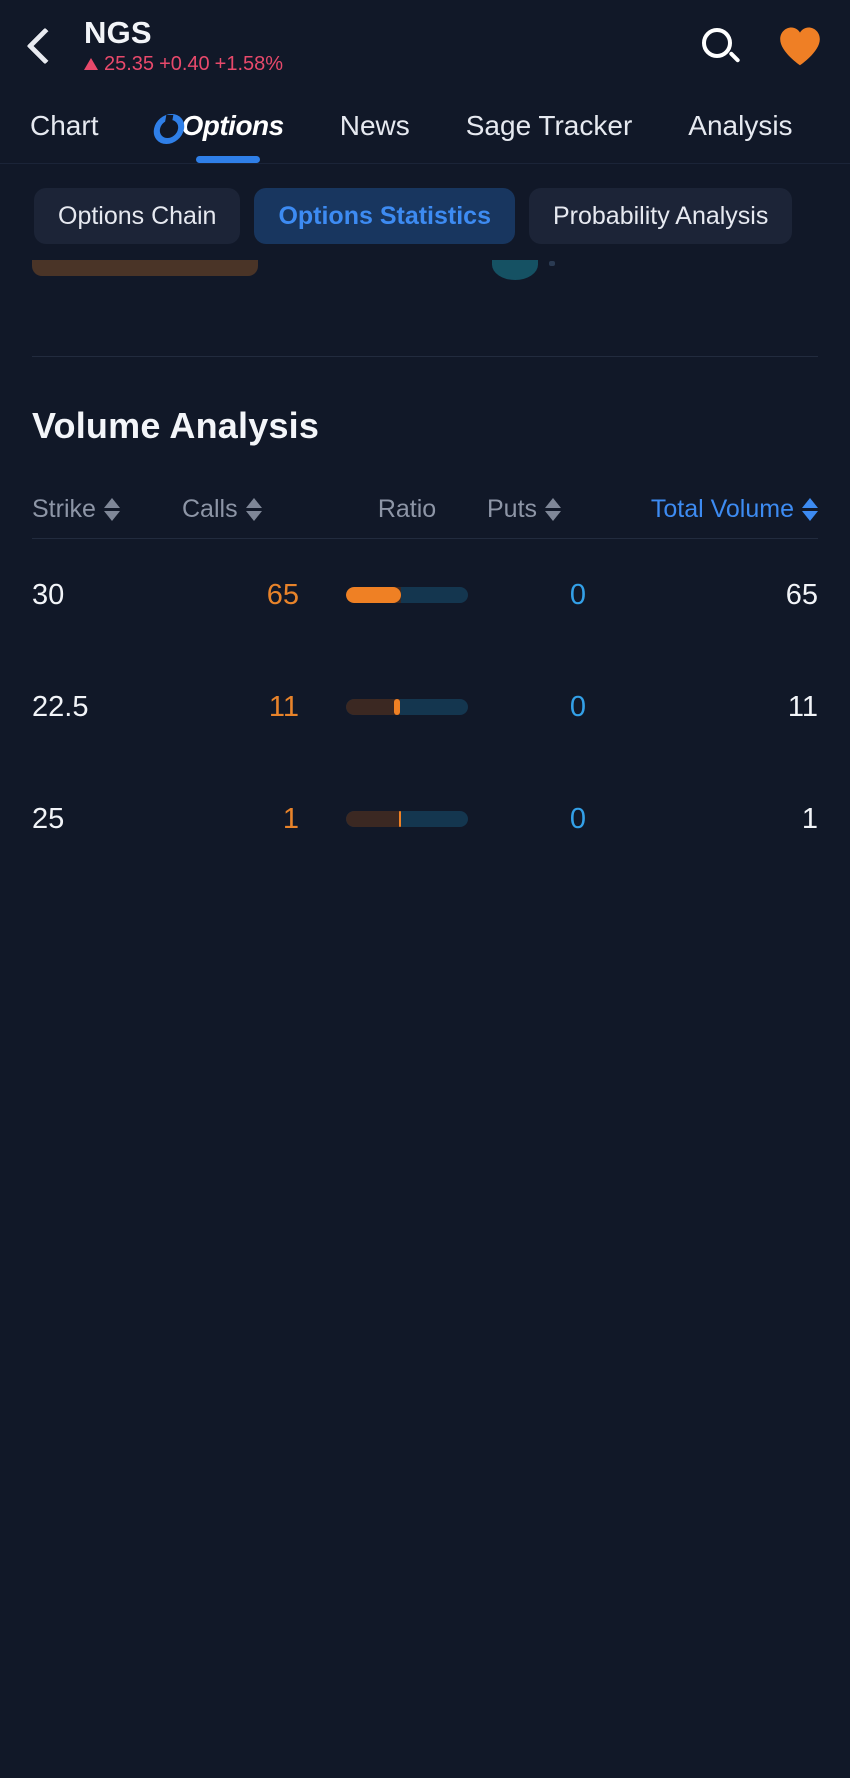 This screenshot has width=850, height=1778. What do you see at coordinates (425, 284) in the screenshot?
I see `scrolled-content-remnant` at bounding box center [425, 284].